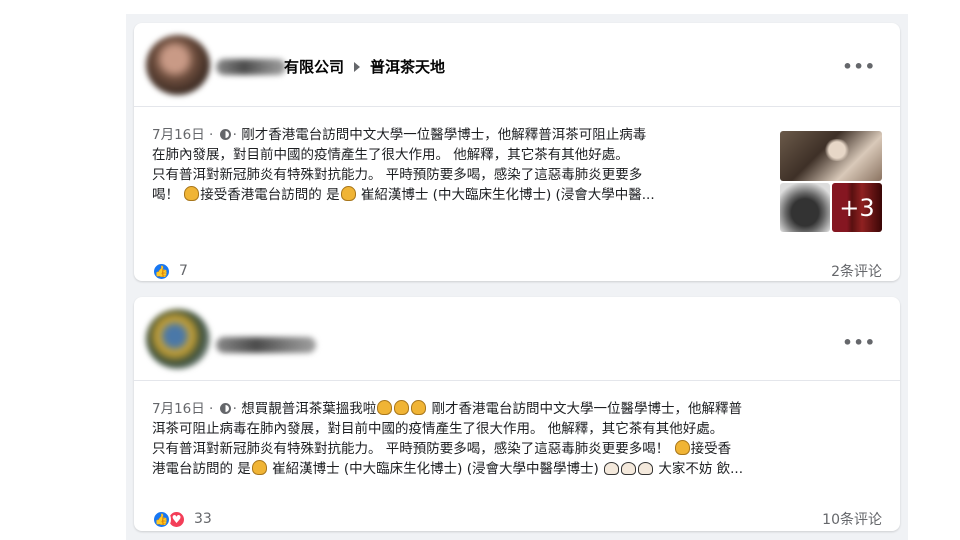 This screenshot has width=960, height=540. I want to click on post-footer: 👍 ♥ 33 10条评论, so click(517, 519).